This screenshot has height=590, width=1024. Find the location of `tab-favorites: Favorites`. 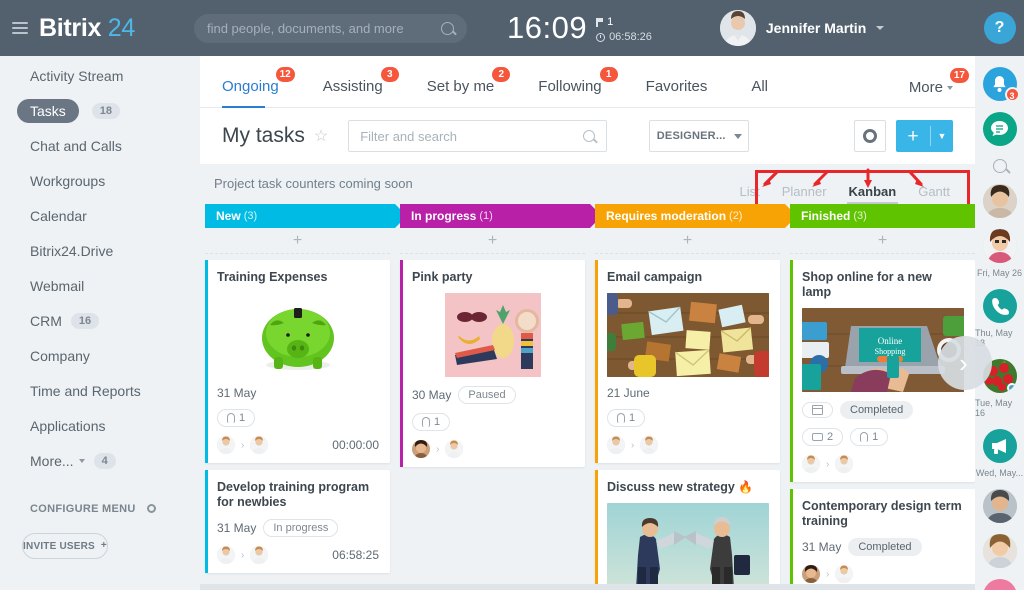

tab-favorites: Favorites is located at coordinates (677, 92).